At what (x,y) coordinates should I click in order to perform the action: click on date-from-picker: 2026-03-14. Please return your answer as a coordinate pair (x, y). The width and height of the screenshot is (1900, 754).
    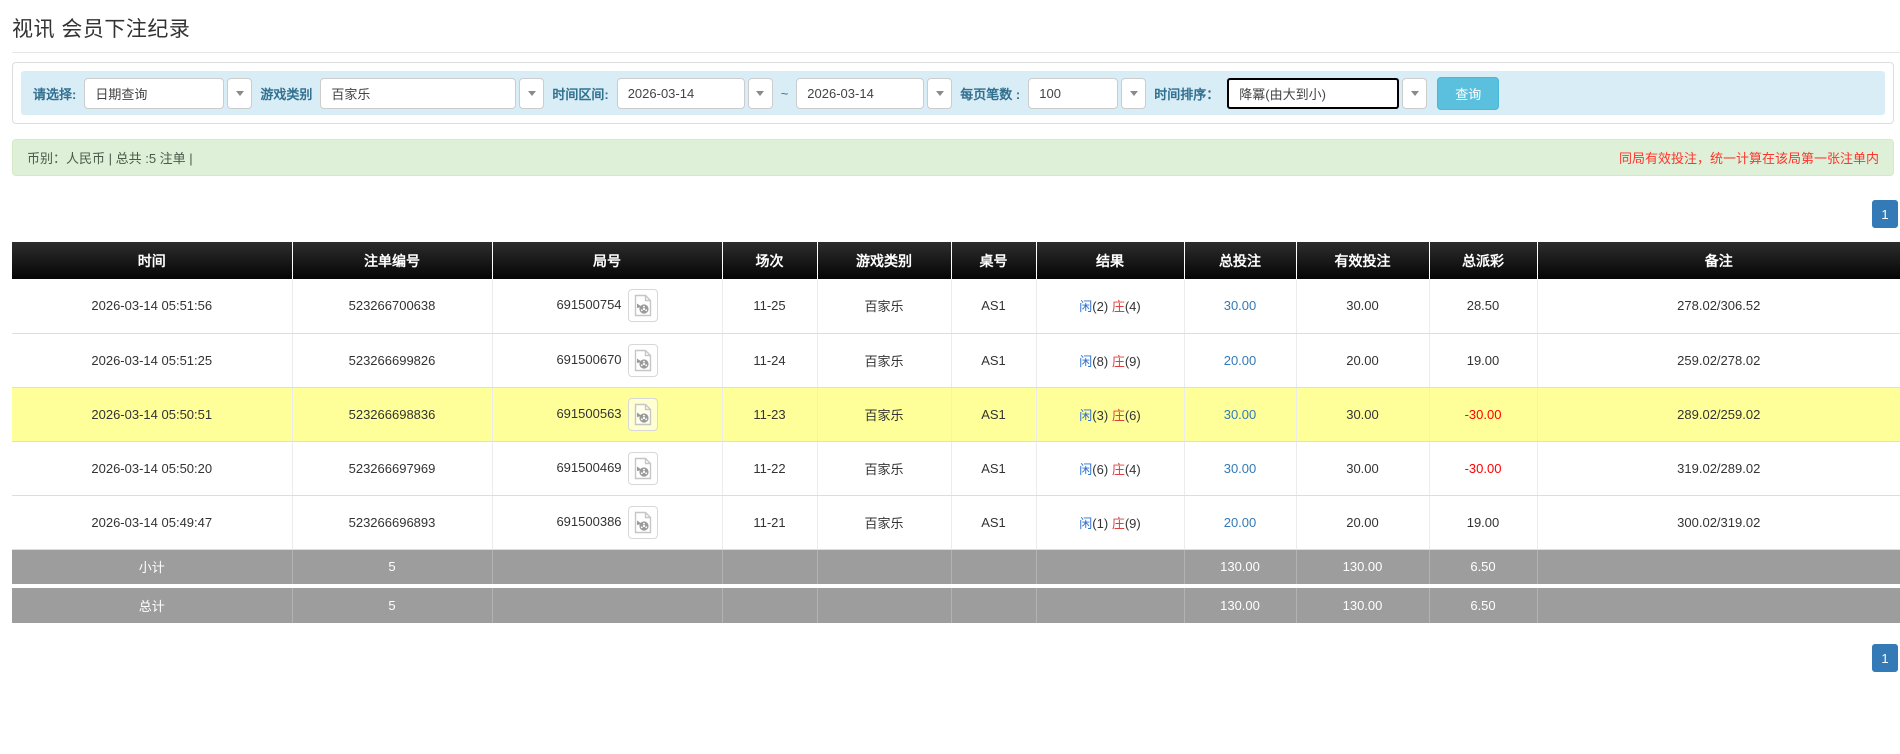
    Looking at the image, I should click on (694, 93).